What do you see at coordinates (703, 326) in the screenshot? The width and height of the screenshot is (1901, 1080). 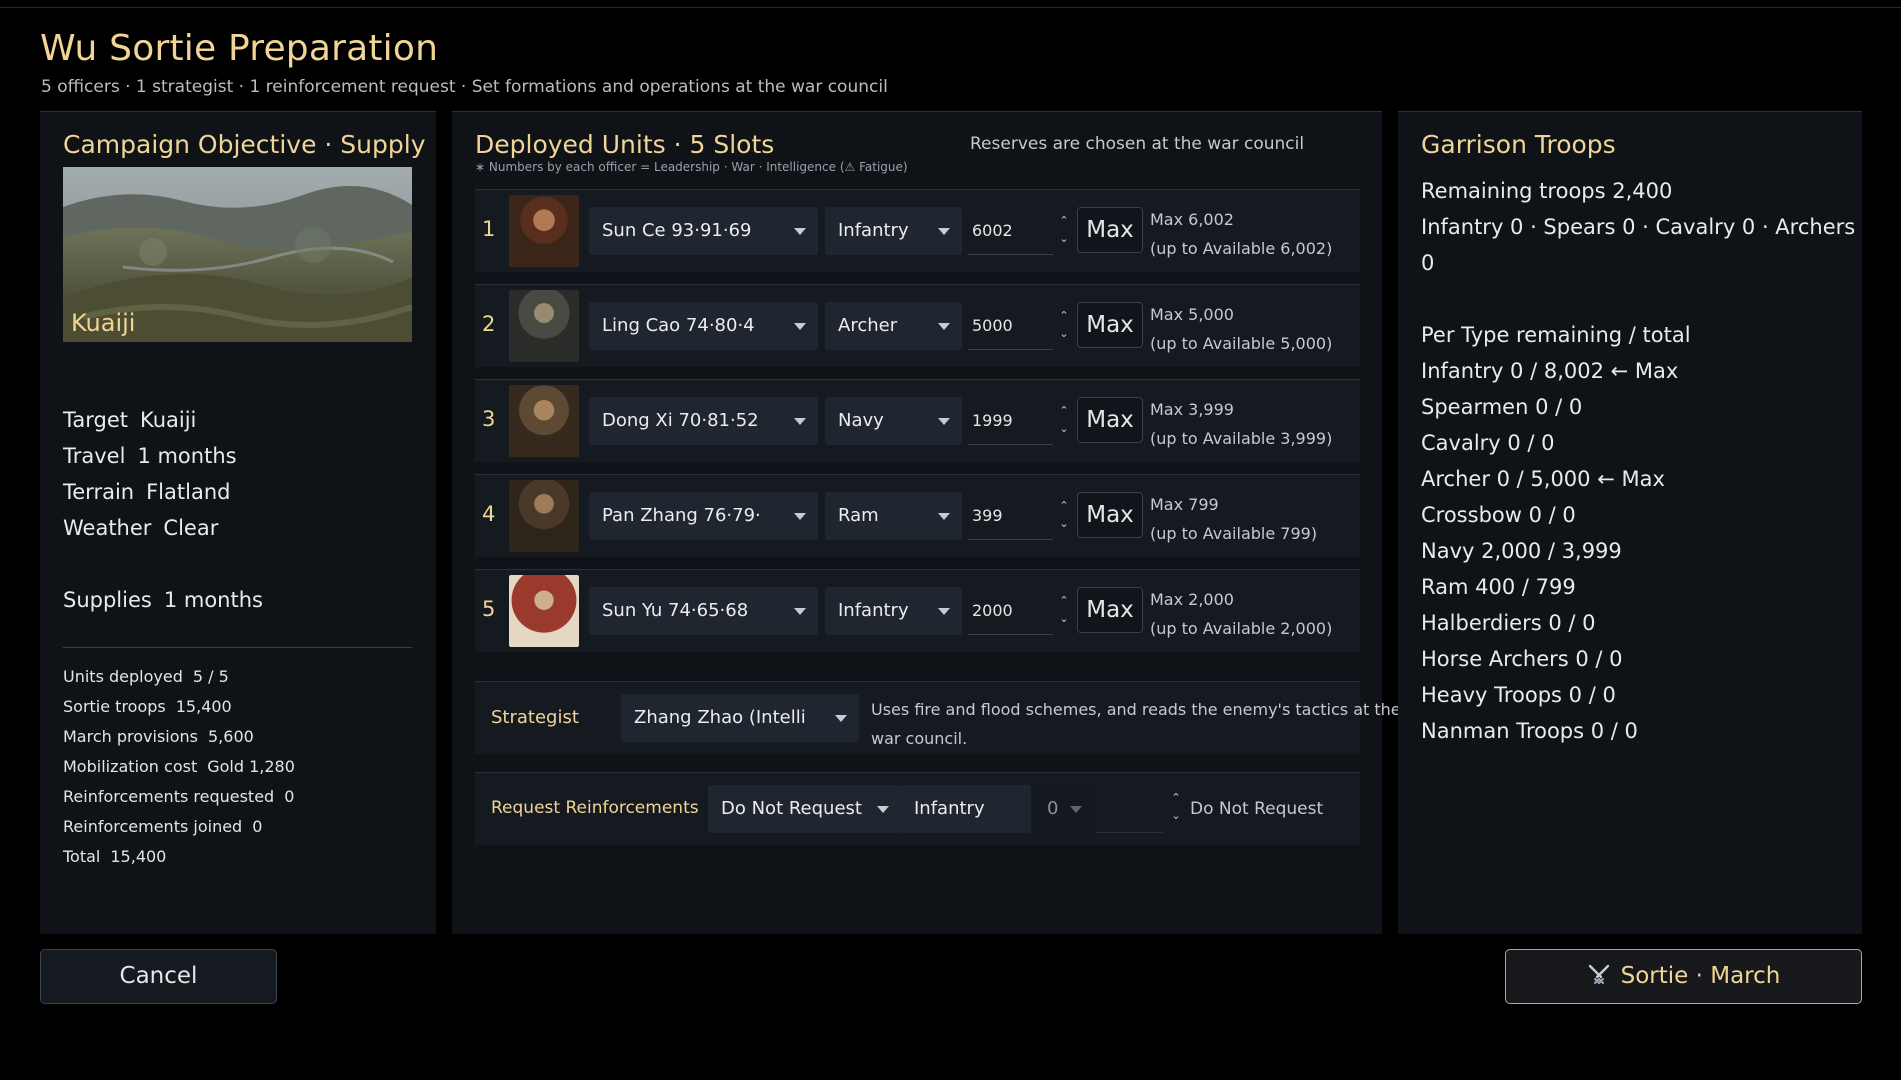 I see `officer-select: Ling Cao 74·80·4` at bounding box center [703, 326].